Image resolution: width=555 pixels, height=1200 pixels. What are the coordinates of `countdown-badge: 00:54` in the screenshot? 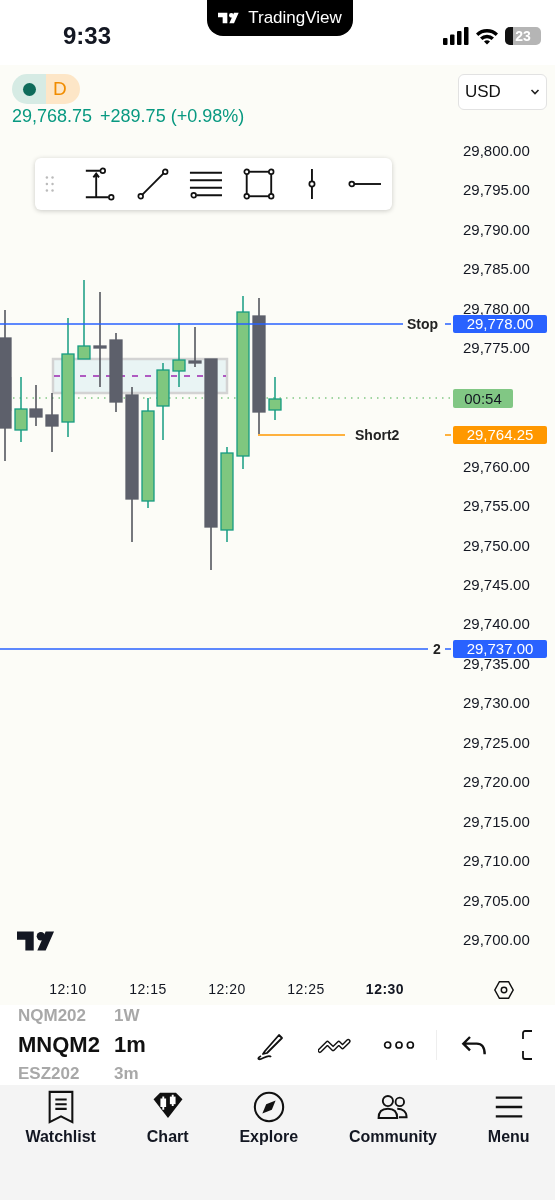 It's located at (483, 398).